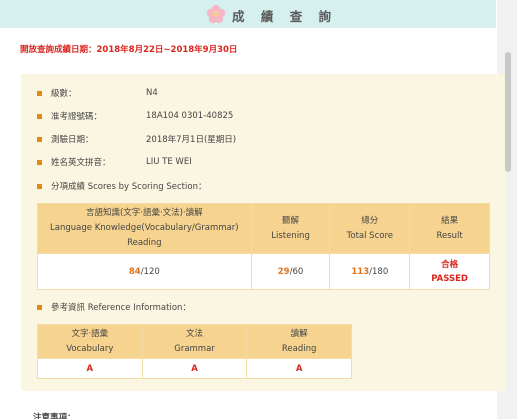 This screenshot has height=419, width=517. I want to click on header-line: 聽解, so click(291, 220).